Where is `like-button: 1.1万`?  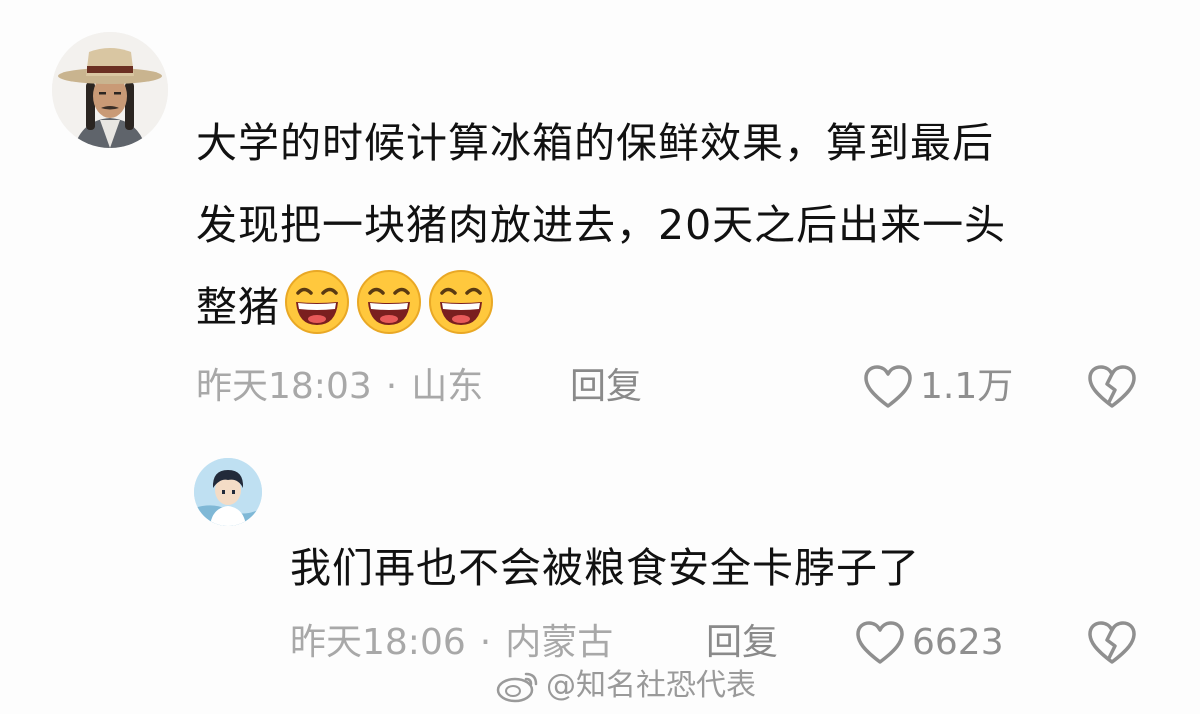 like-button: 1.1万 is located at coordinates (937, 387).